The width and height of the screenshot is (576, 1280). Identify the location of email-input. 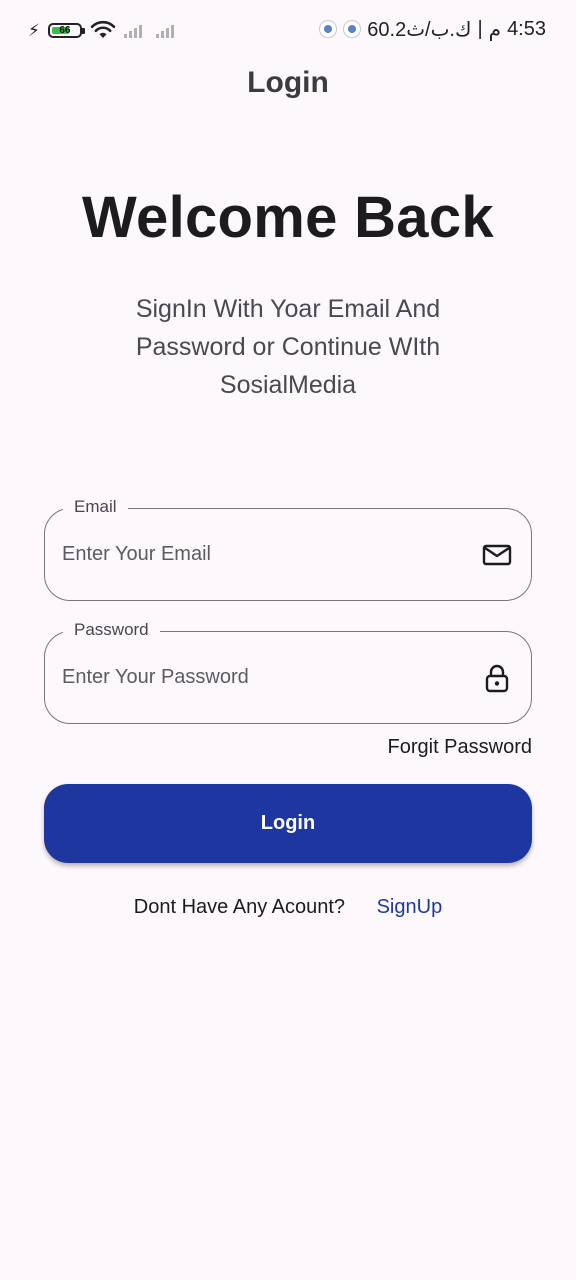
(262, 554).